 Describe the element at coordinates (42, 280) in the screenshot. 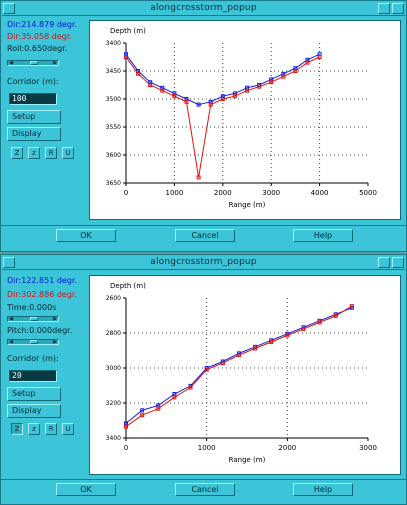

I see `direction-blue-readout: Dir:122.851 degr.` at that location.